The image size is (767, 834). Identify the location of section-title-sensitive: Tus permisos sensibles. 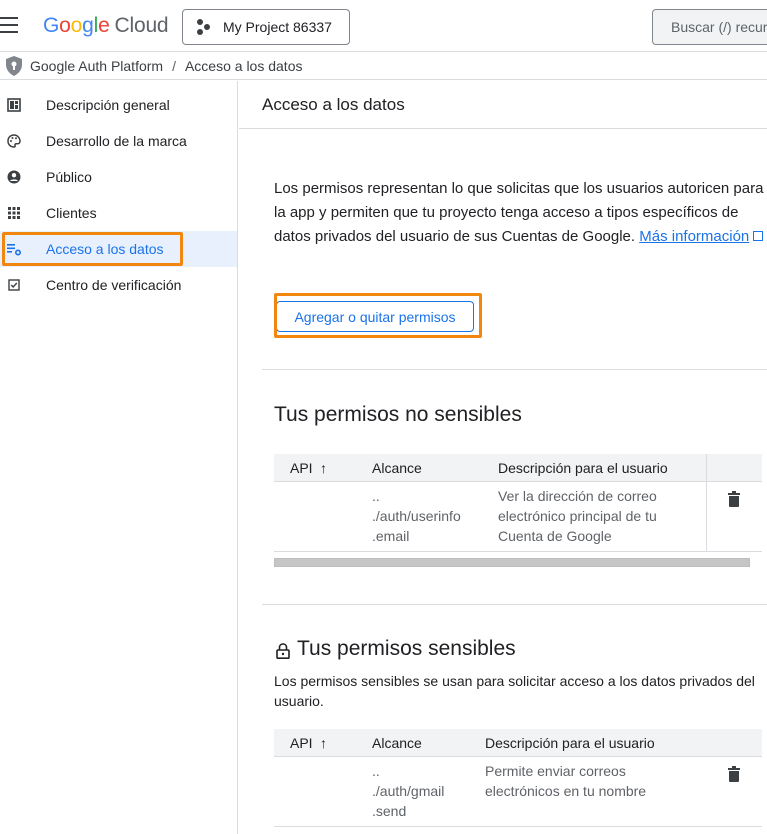
(406, 648).